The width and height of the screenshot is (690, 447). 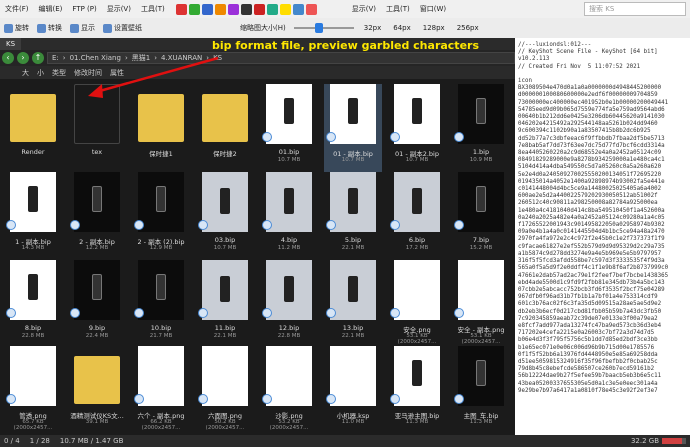 I want to click on annotation-arrow, so click(x=153, y=77).